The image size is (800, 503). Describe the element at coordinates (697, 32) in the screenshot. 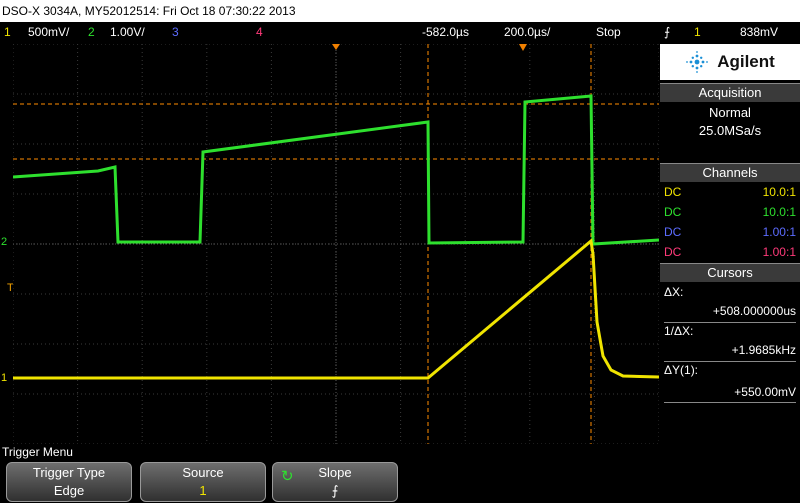

I see `trigger-source: 1` at that location.